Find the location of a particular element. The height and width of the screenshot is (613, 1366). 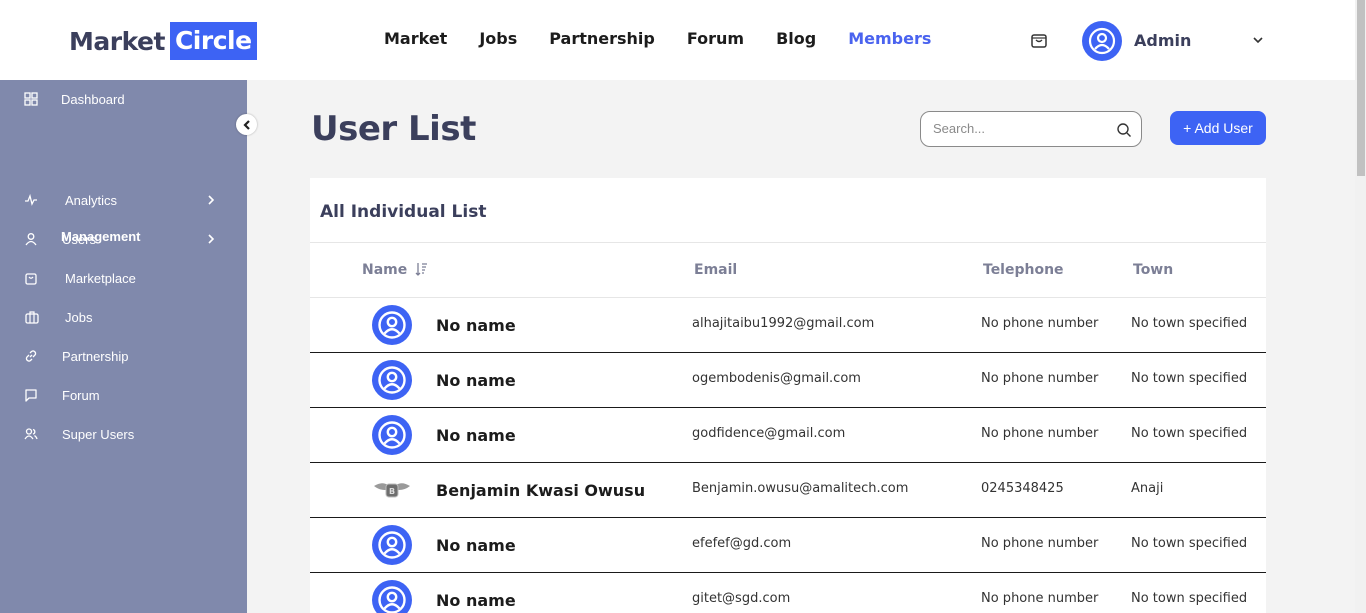

column-header-label: Name is located at coordinates (385, 270).